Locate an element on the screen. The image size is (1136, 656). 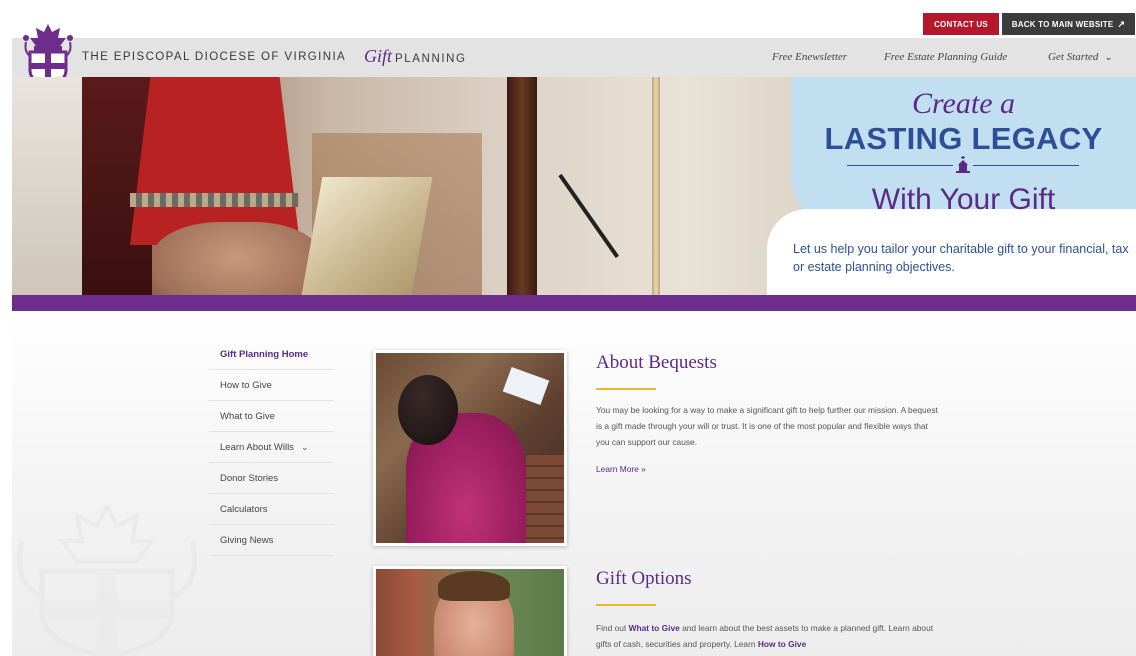
sidebar-item-label: What to Give is located at coordinates (247, 416).